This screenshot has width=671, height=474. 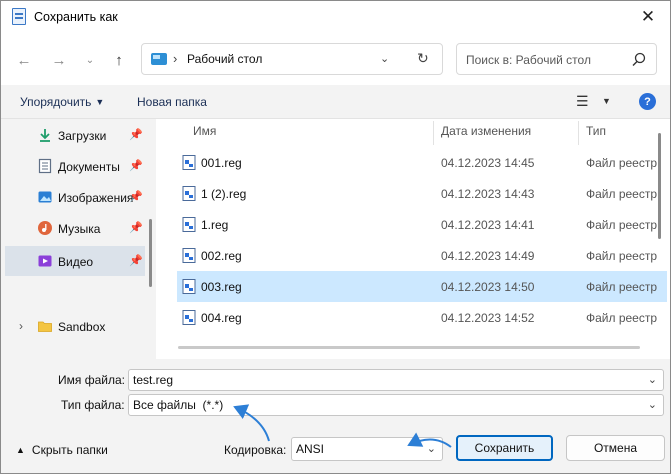 What do you see at coordinates (19, 16) in the screenshot?
I see `notepad-icon` at bounding box center [19, 16].